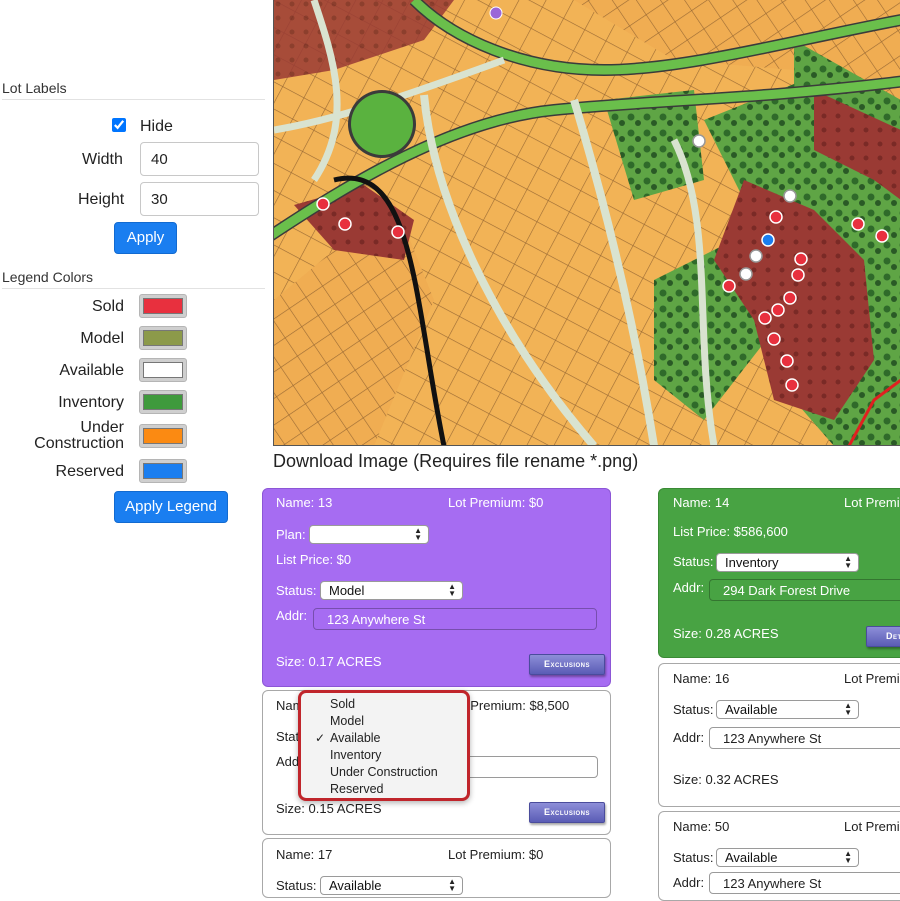  I want to click on select-value: Inventory, so click(752, 562).